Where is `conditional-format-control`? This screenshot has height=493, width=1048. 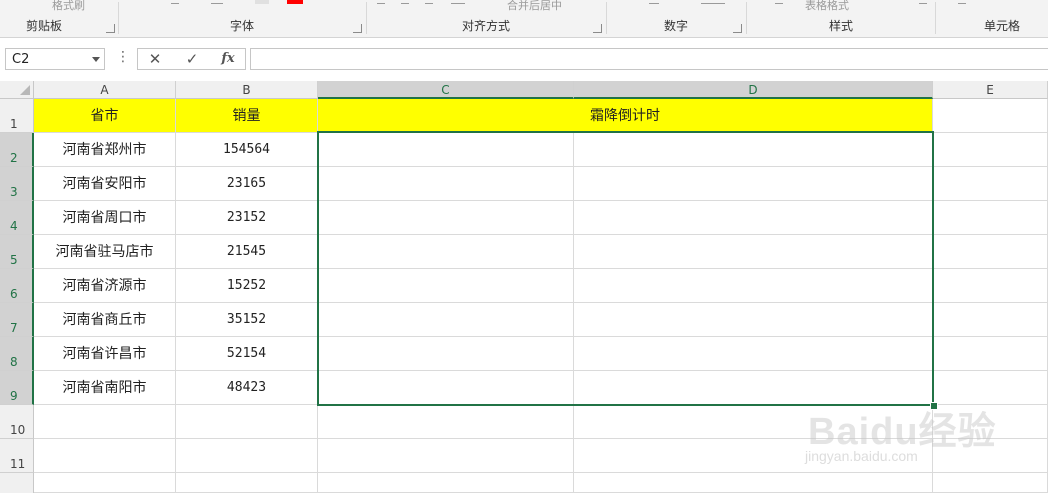
conditional-format-control is located at coordinates (779, 3).